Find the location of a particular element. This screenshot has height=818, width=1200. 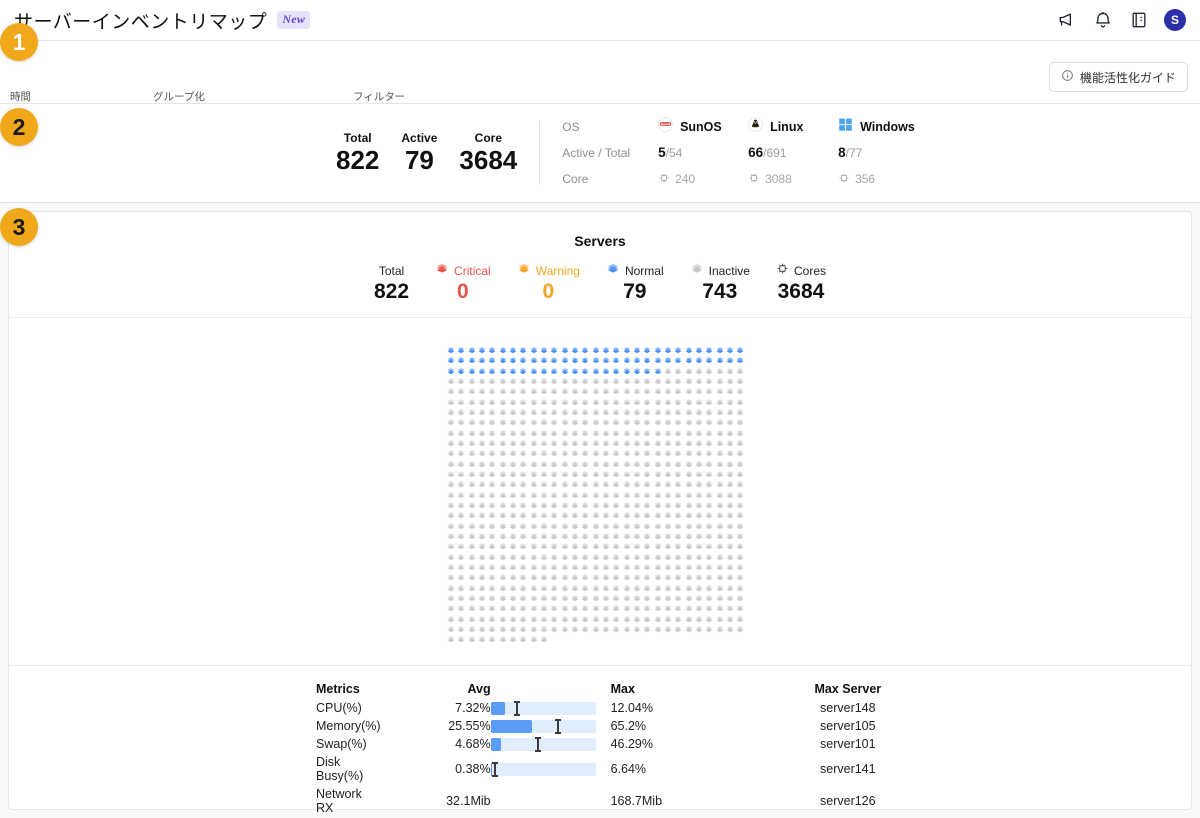

legend-item-normal: Normal 79 is located at coordinates (635, 283).